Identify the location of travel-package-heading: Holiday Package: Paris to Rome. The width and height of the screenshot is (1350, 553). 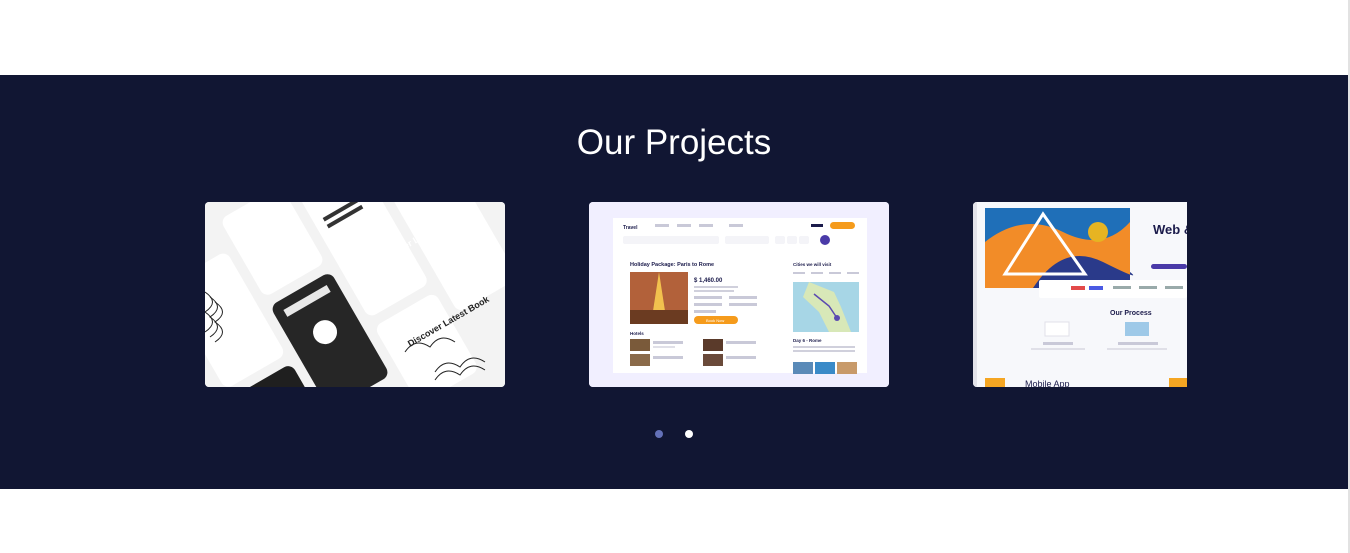
(672, 265).